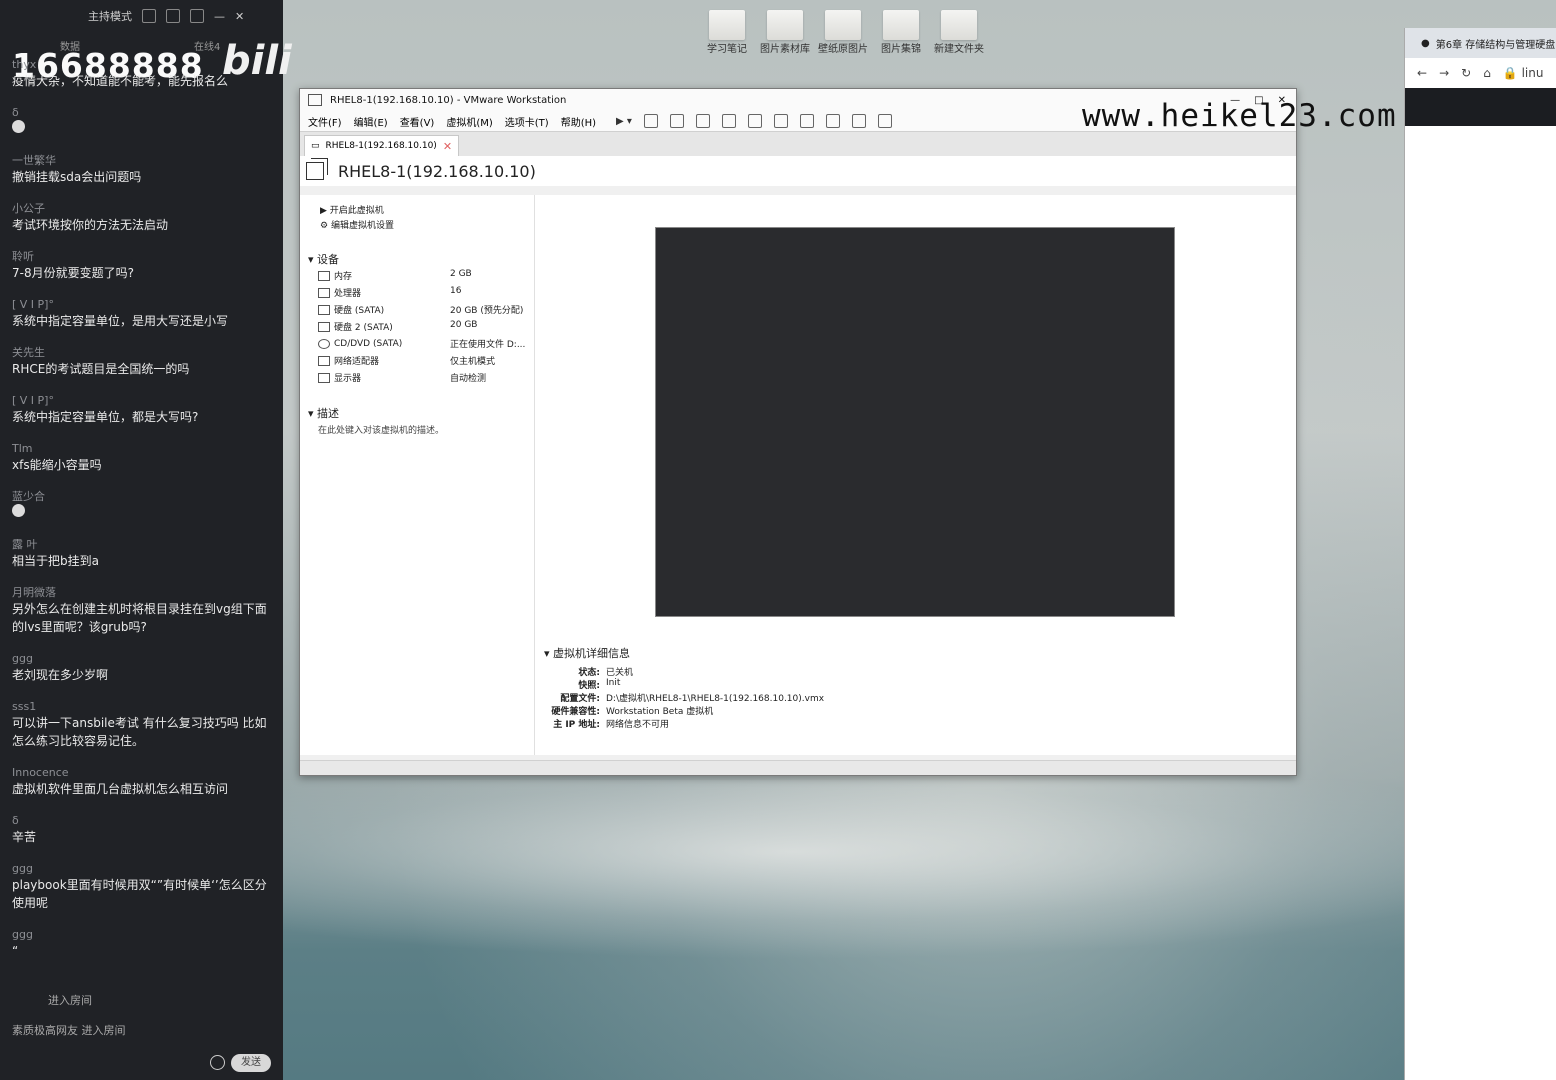  What do you see at coordinates (727, 32) in the screenshot?
I see `desktop-icon-1: 学习笔记` at bounding box center [727, 32].